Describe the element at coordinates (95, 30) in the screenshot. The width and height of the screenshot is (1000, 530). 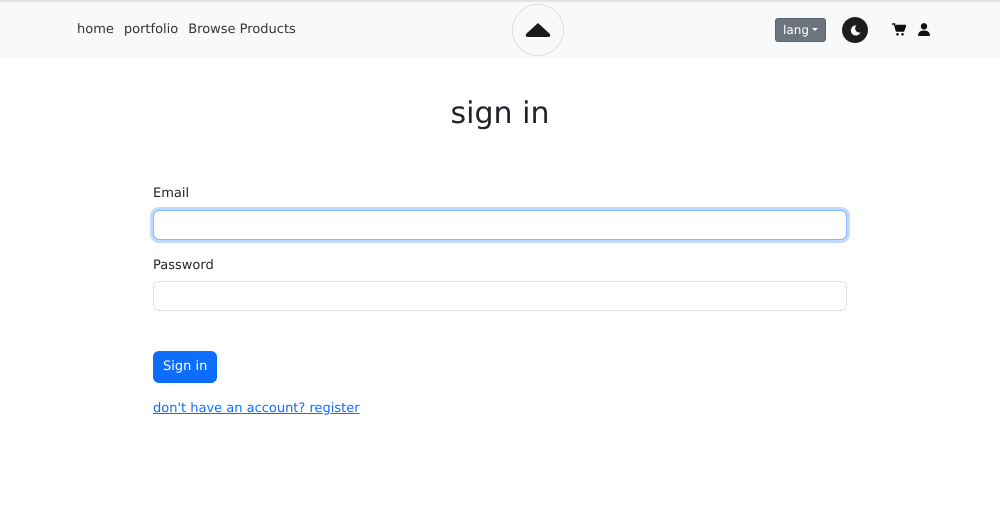
I see `nav-link: home` at that location.